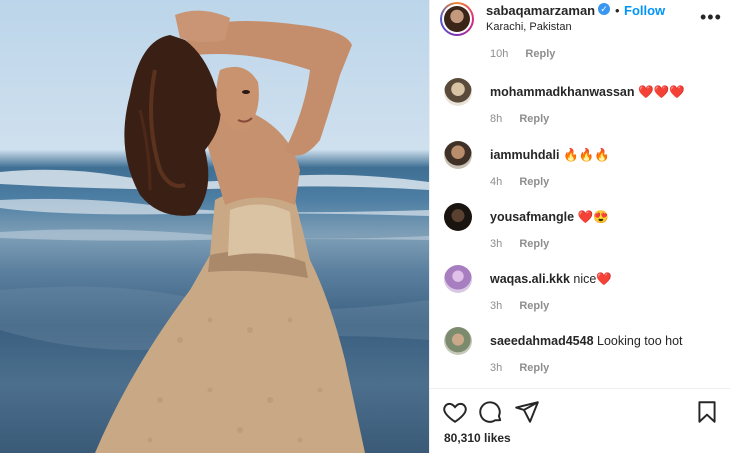 This screenshot has width=730, height=454. I want to click on heart-icon, so click(455, 412).